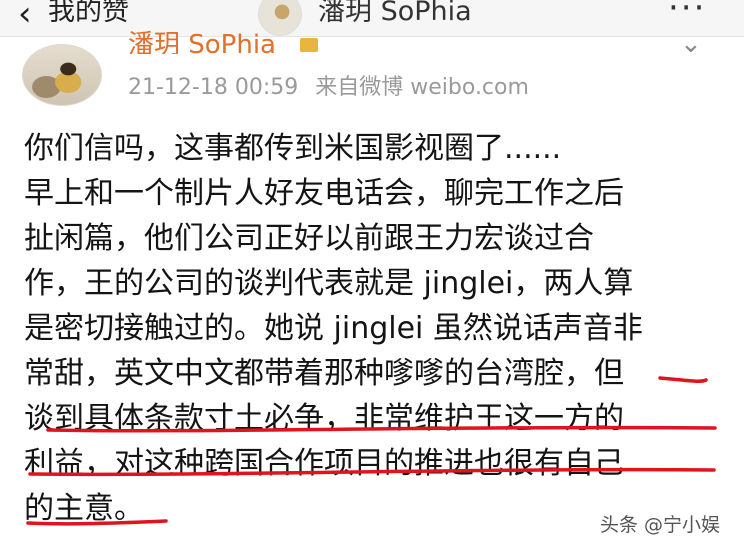 The width and height of the screenshot is (744, 548). Describe the element at coordinates (324, 373) in the screenshot. I see `post-text-line: 常甜，英文中文都带着那种嗲嗲的台湾腔，但` at that location.